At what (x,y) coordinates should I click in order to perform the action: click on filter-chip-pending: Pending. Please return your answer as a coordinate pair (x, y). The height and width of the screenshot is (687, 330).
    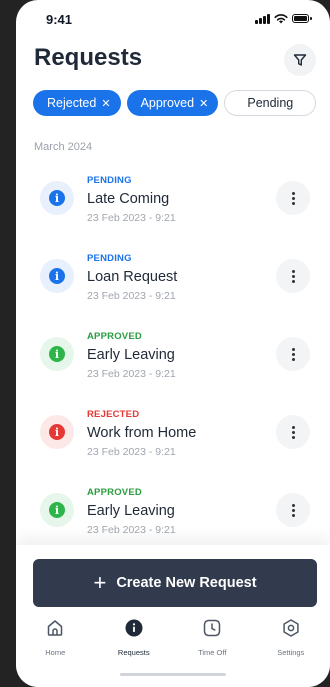
    Looking at the image, I should click on (270, 103).